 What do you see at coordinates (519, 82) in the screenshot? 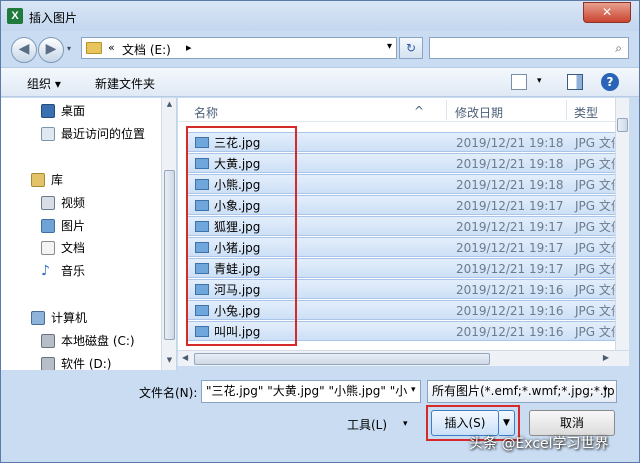
I see `view-icon` at bounding box center [519, 82].